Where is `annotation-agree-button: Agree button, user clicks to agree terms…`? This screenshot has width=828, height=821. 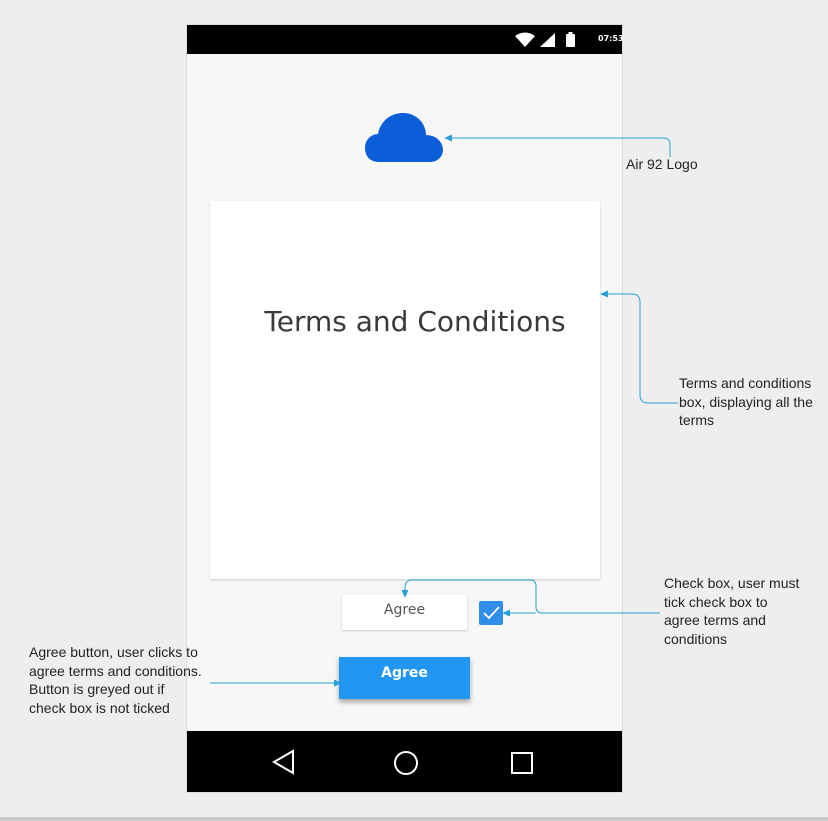 annotation-agree-button: Agree button, user clicks to agree terms… is located at coordinates (115, 680).